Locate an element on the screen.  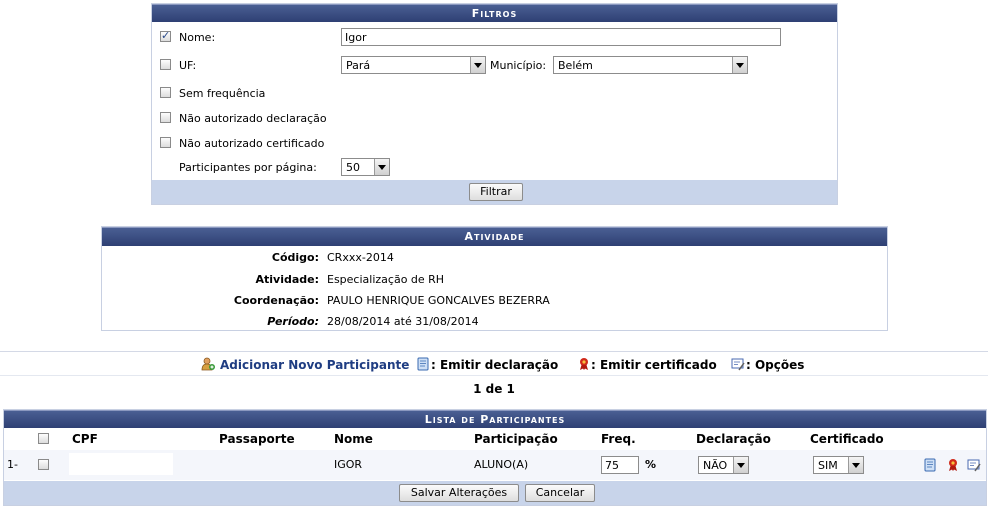
por-pagina-label: Participantes por página: is located at coordinates (248, 167).